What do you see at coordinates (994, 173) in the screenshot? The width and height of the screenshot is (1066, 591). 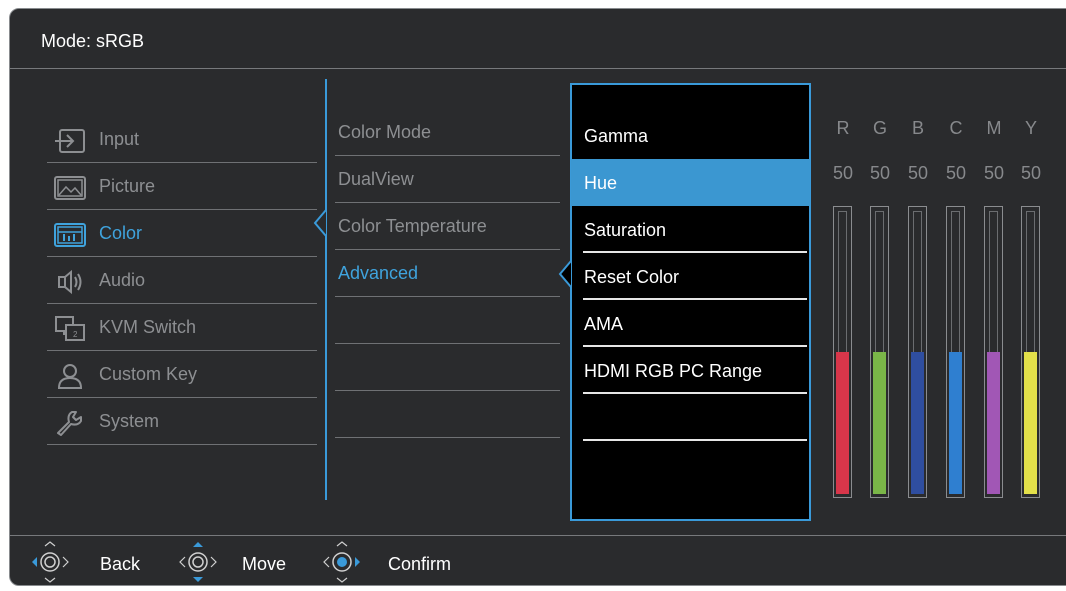 I see `channel-value-m: 50` at bounding box center [994, 173].